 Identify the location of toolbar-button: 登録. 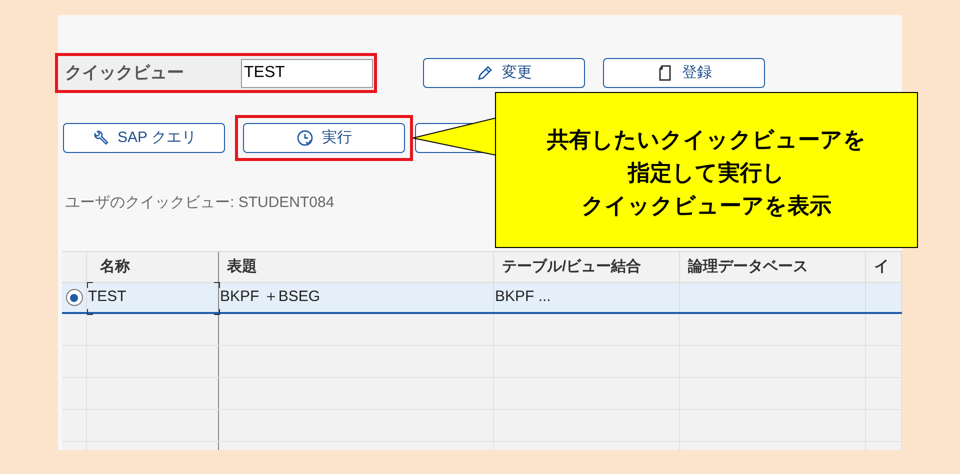
(684, 73).